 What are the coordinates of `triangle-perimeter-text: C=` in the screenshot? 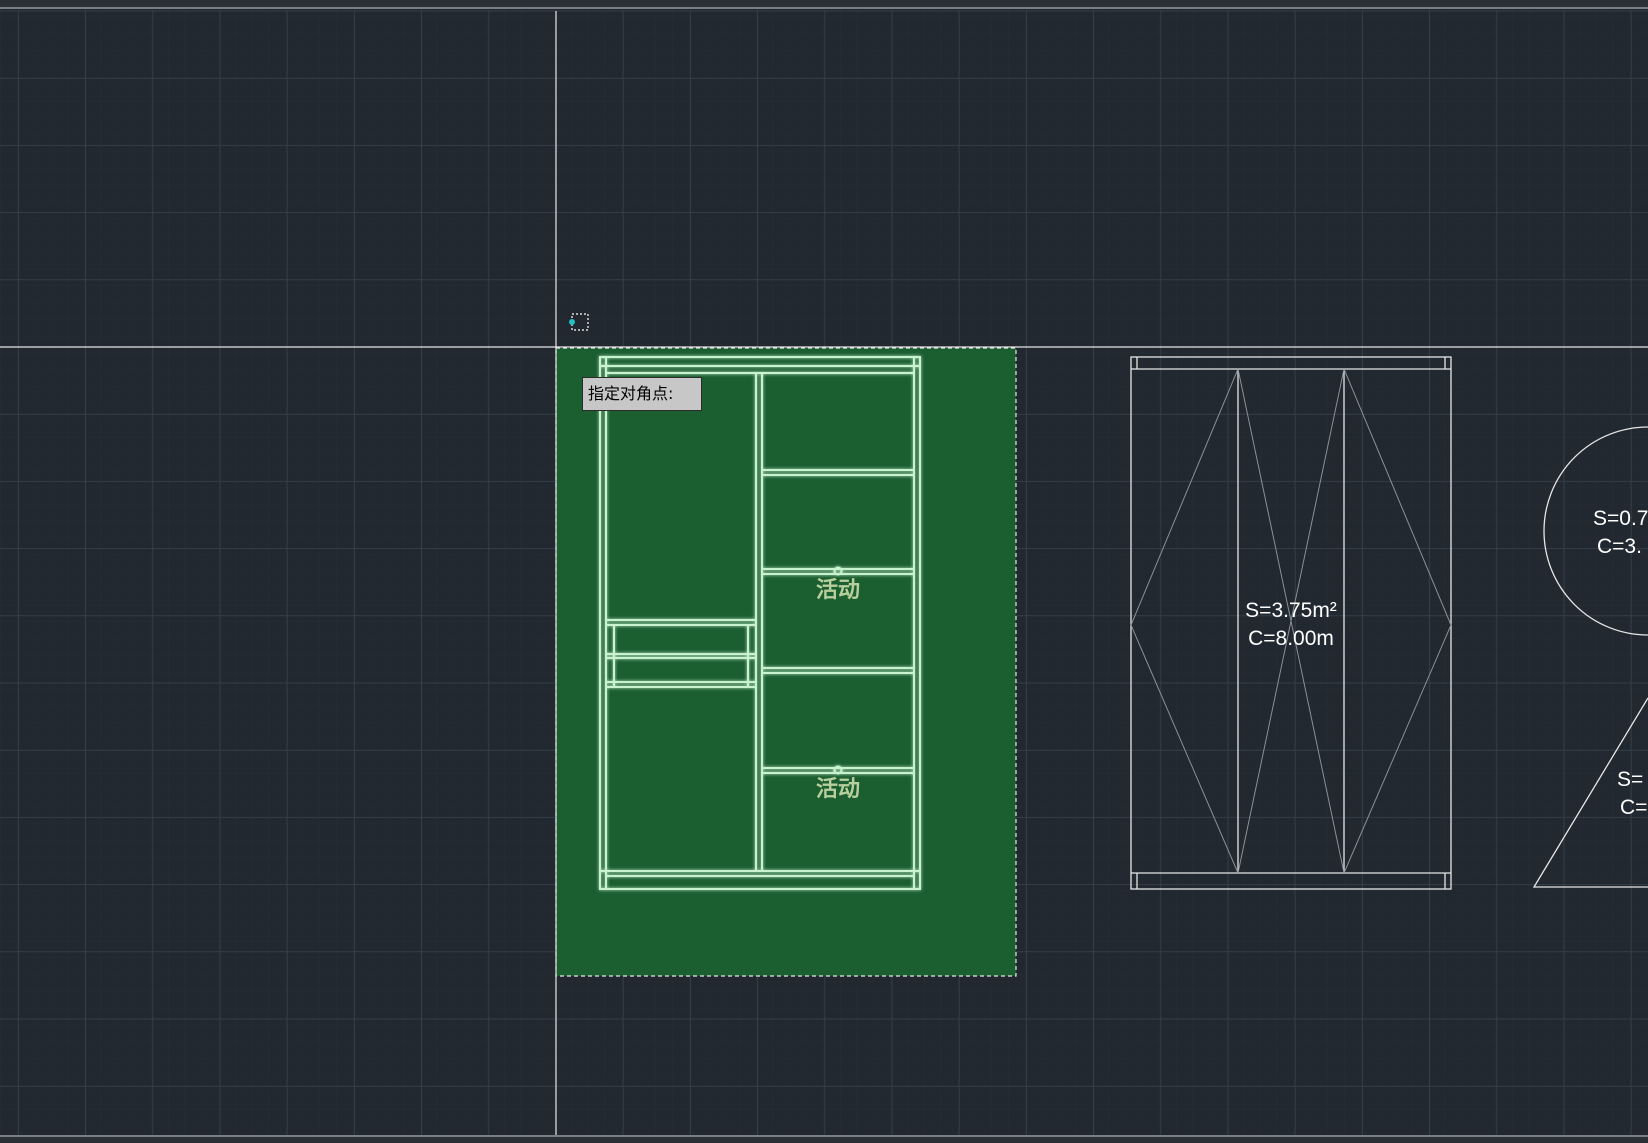 It's located at (1633, 807).